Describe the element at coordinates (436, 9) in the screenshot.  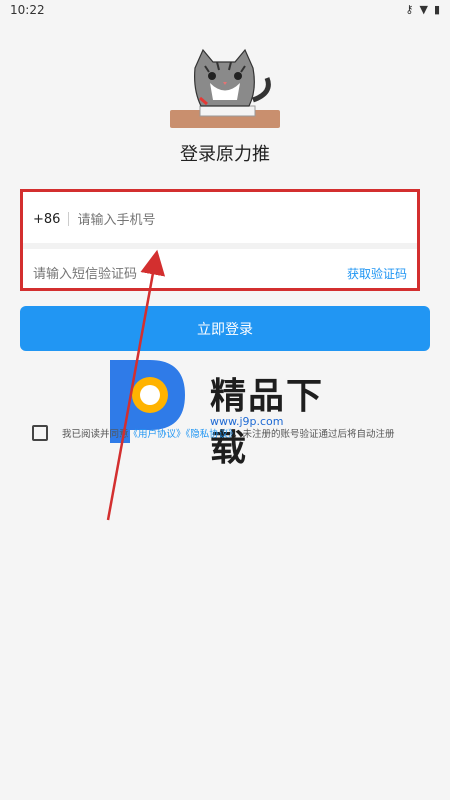
I see `battery-icon: ▮` at that location.